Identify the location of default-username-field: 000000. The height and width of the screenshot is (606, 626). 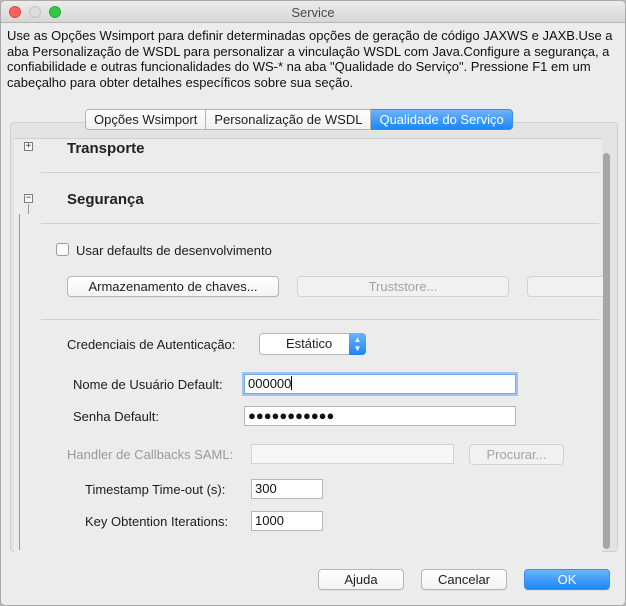
(380, 384).